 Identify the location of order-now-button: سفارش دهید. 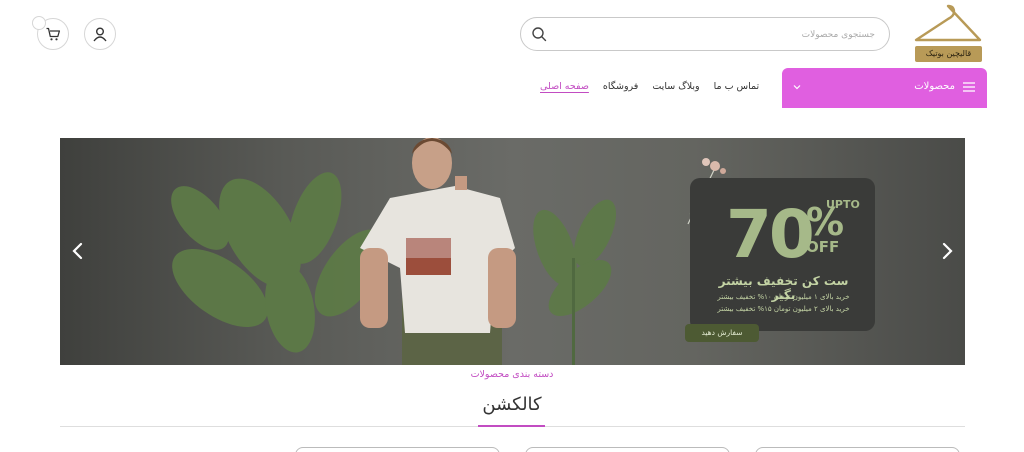
(722, 333).